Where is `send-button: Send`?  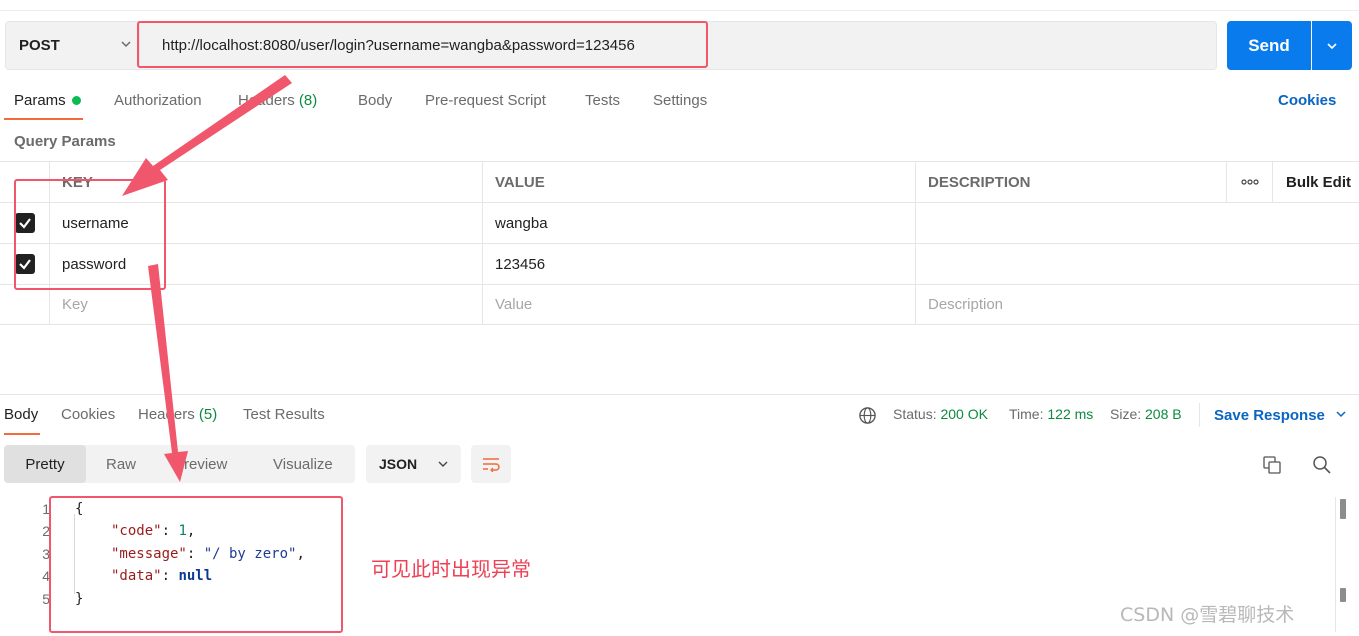 send-button: Send is located at coordinates (1269, 45).